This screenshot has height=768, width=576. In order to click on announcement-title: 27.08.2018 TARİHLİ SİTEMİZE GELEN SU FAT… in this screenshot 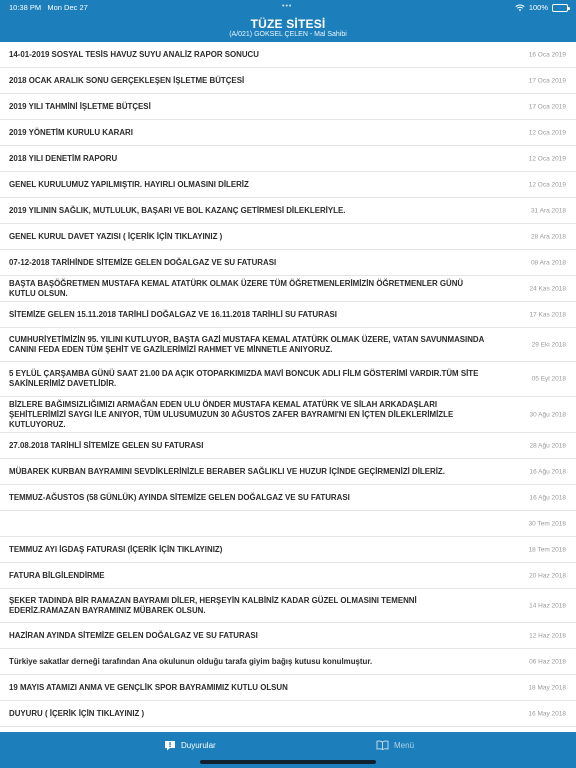, I will do `click(106, 445)`.